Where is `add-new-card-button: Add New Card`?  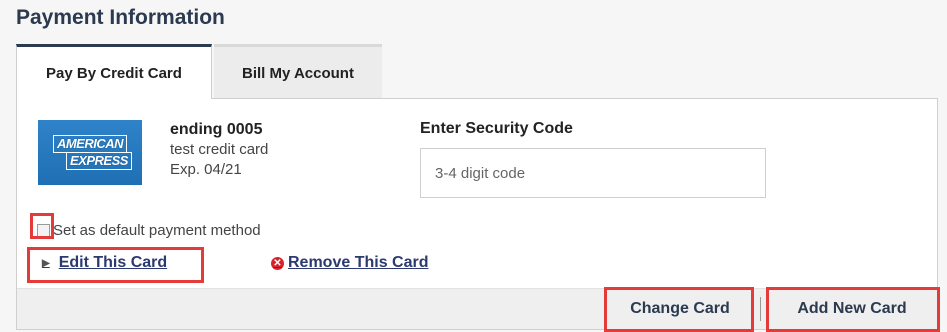
add-new-card-button: Add New Card is located at coordinates (852, 309).